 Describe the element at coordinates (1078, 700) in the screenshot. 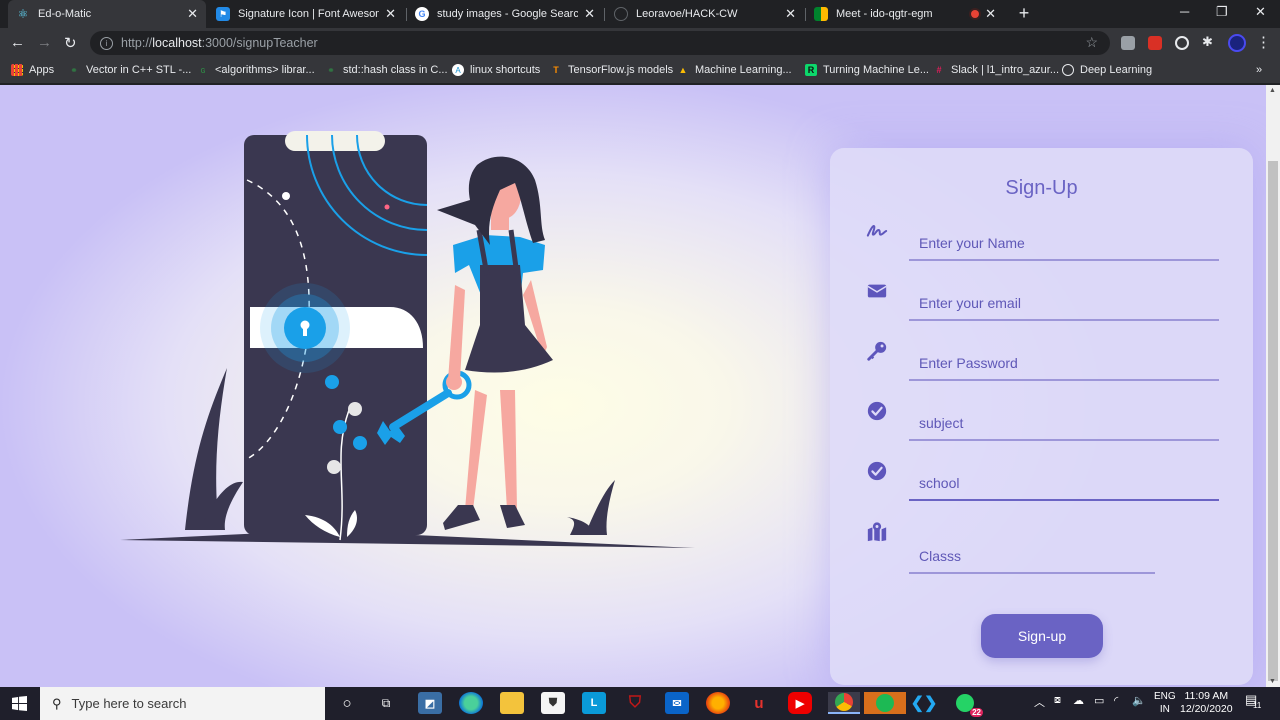

I see `onedrive-cloud-icon: ☁` at that location.